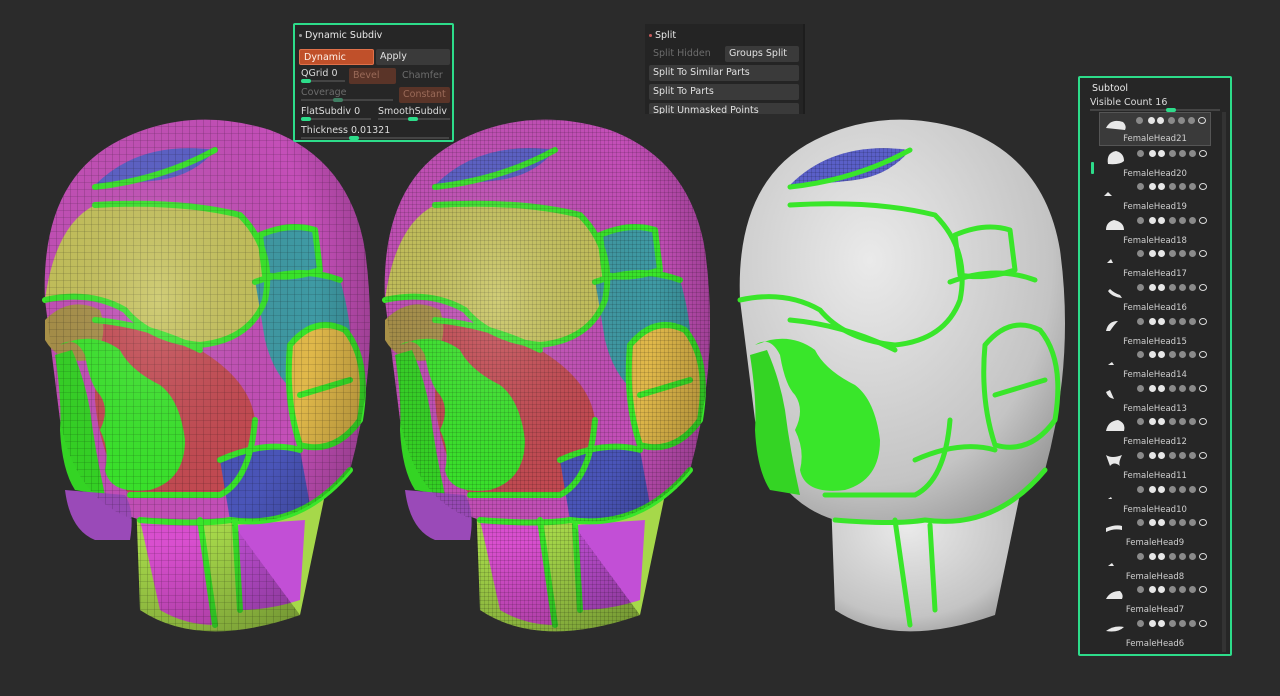 This screenshot has width=1280, height=696. What do you see at coordinates (336, 113) in the screenshot?
I see `flatsubdiv-slider: FlatSubdiv 0` at bounding box center [336, 113].